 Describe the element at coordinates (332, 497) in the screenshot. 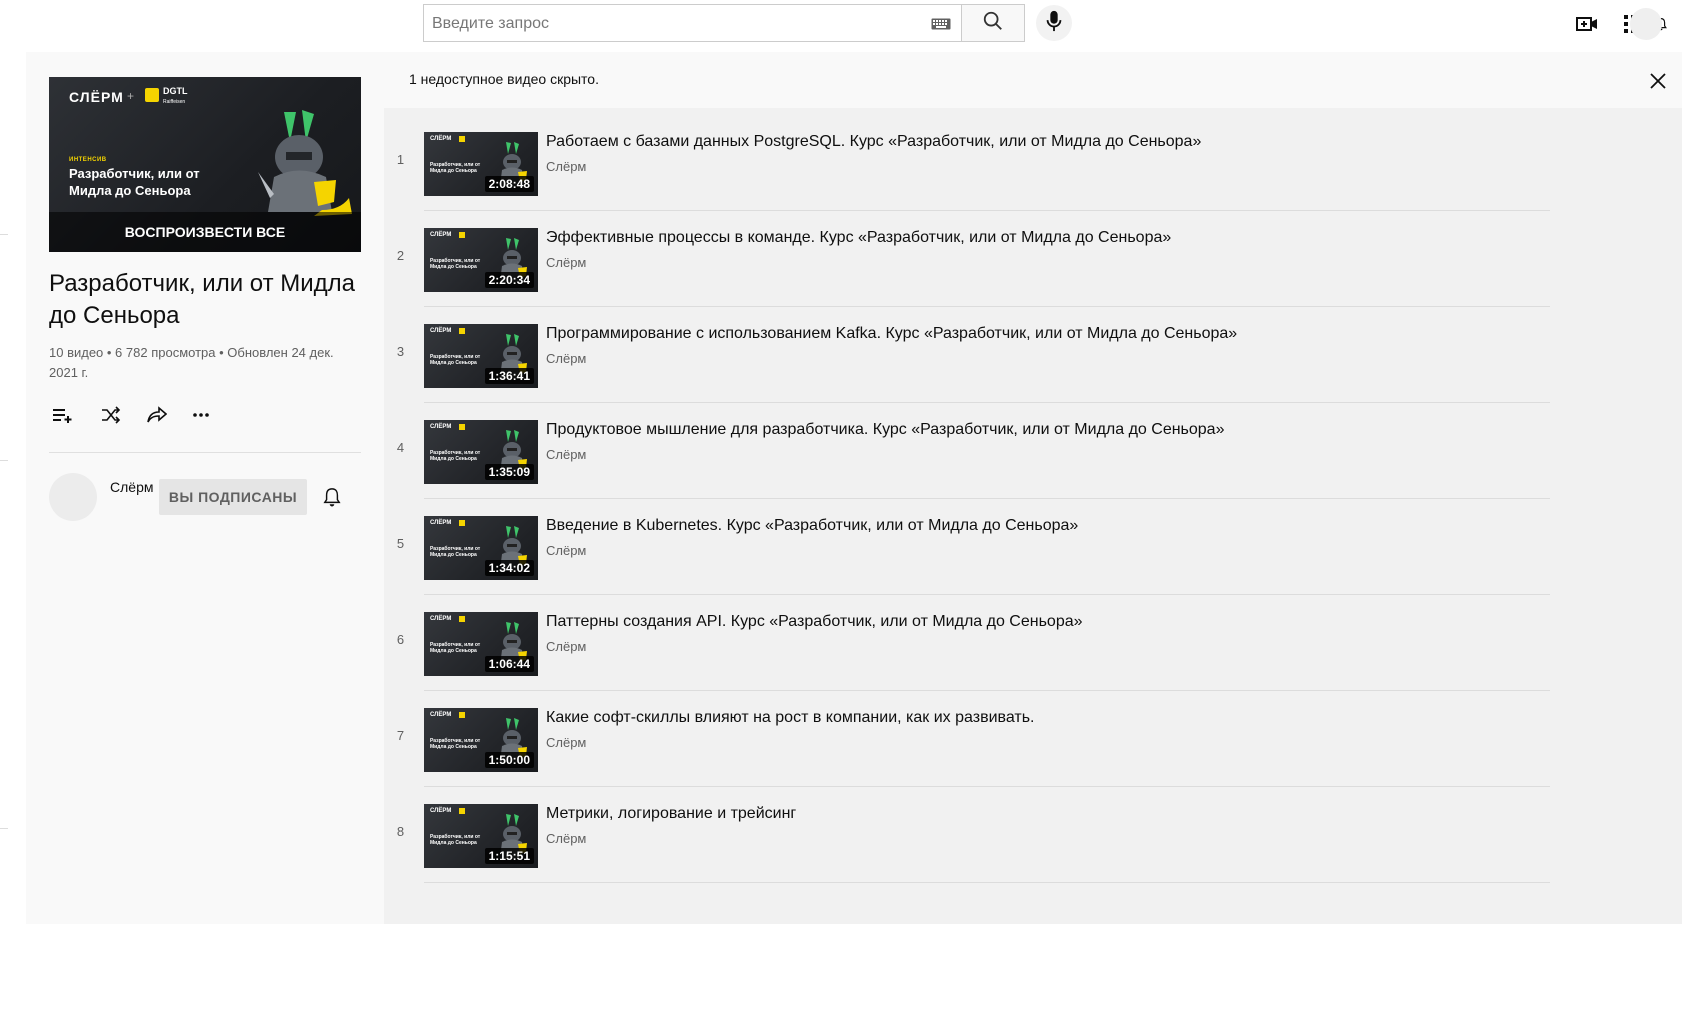

I see `notification-bell-icon` at that location.